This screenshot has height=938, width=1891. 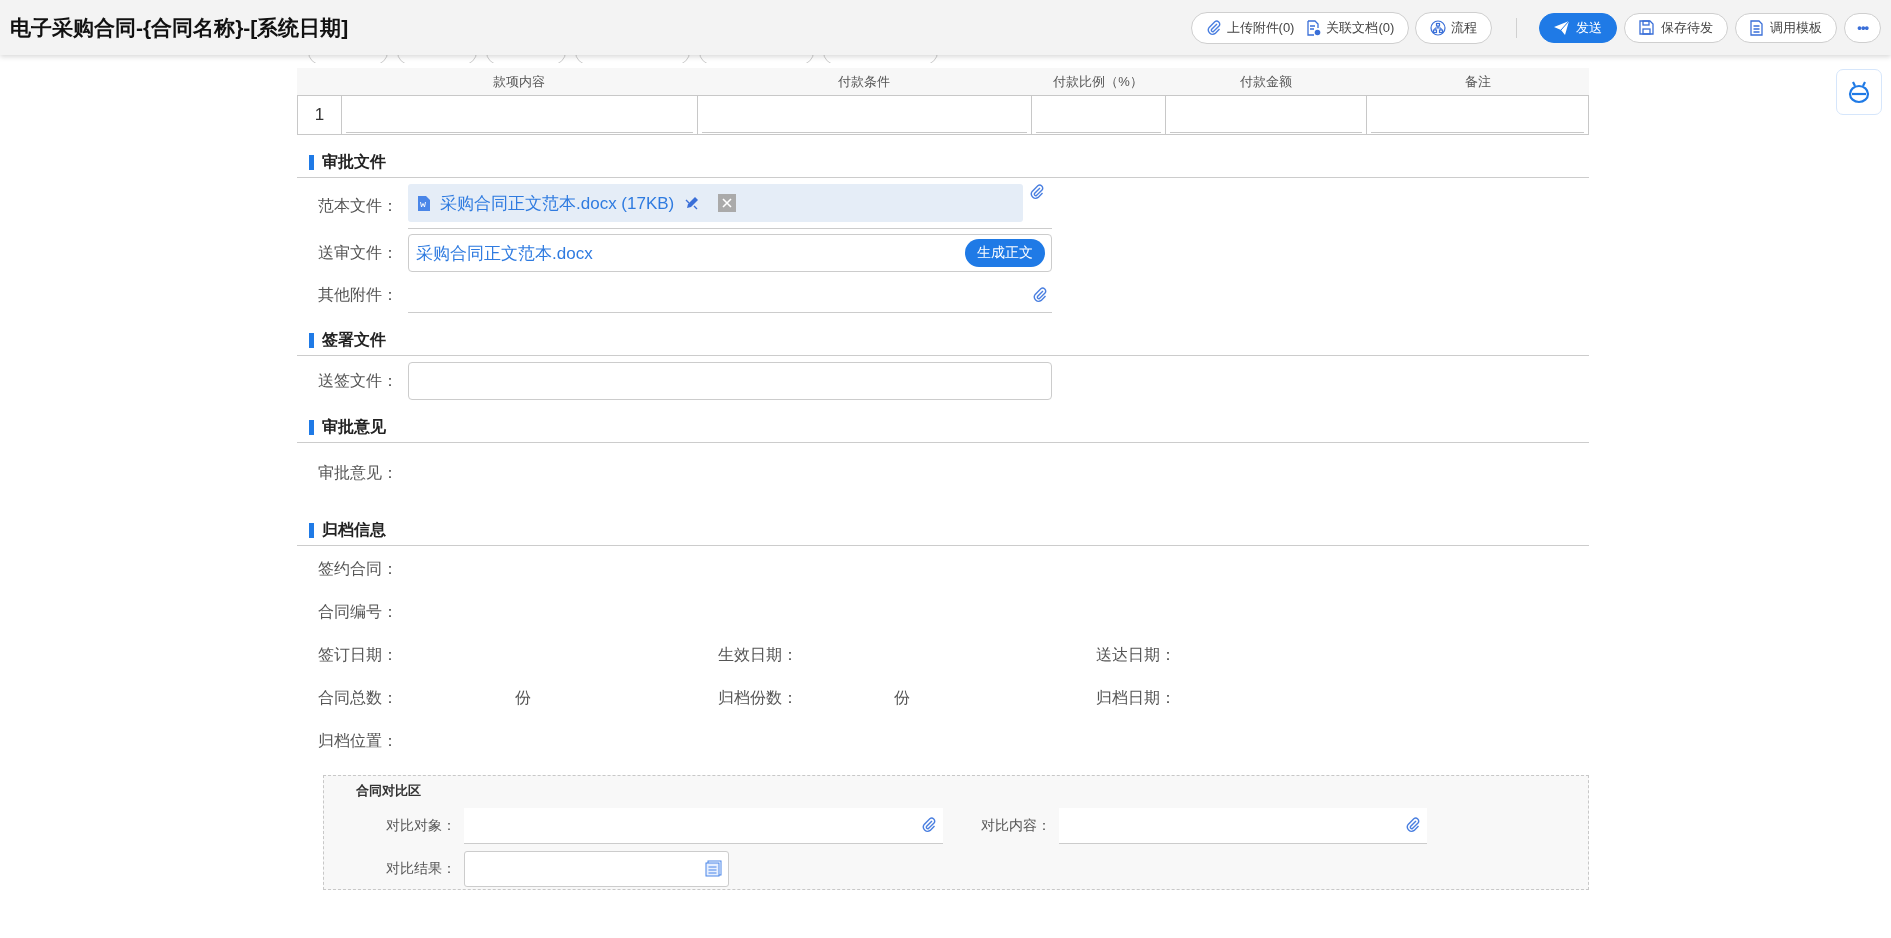 I want to click on column-header: 付款金额, so click(x=1266, y=82).